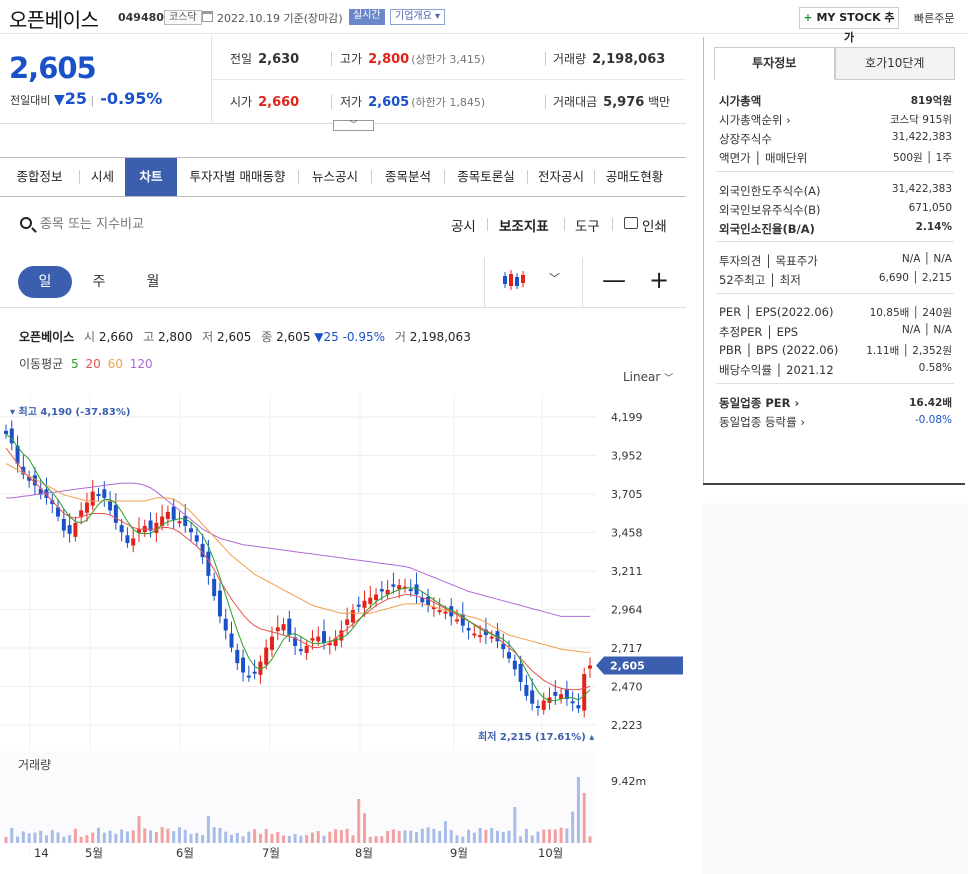 Image resolution: width=968 pixels, height=874 pixels. Describe the element at coordinates (335, 177) in the screenshot. I see `tab-news: 뉴스공시` at that location.